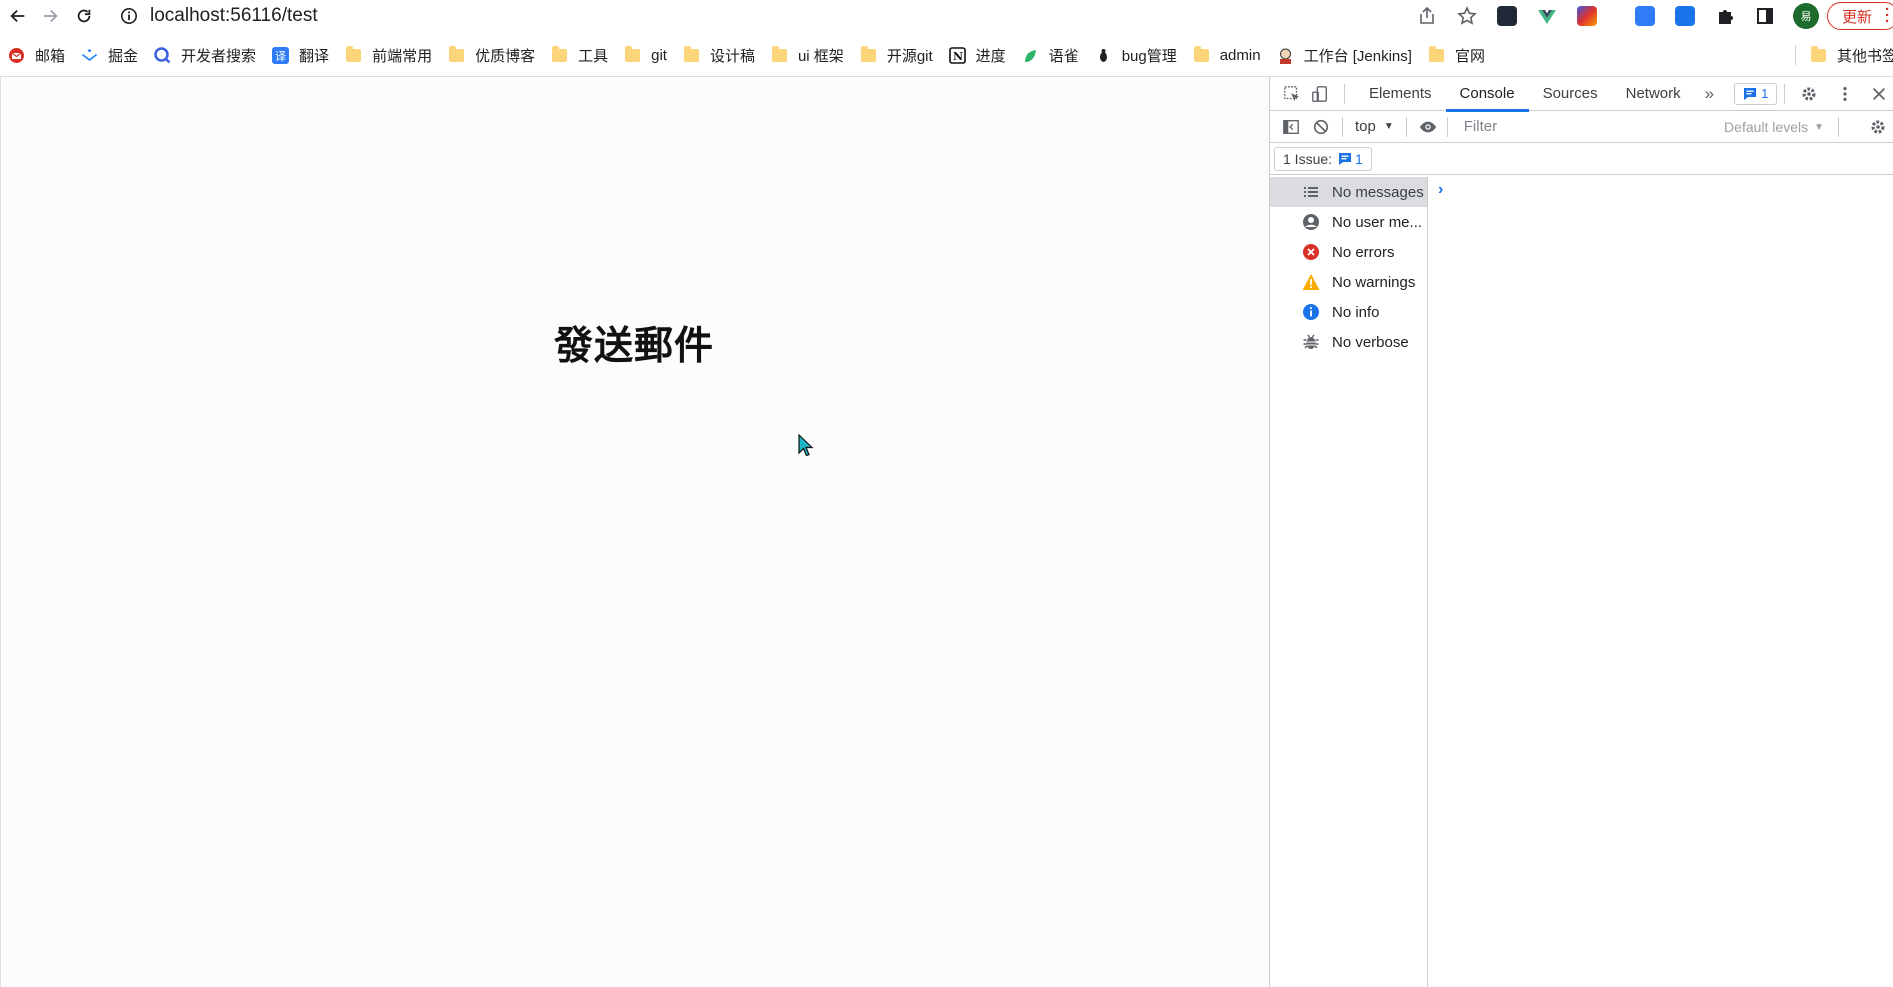 The image size is (1893, 987). I want to click on bookmark-item: 掘金, so click(109, 55).